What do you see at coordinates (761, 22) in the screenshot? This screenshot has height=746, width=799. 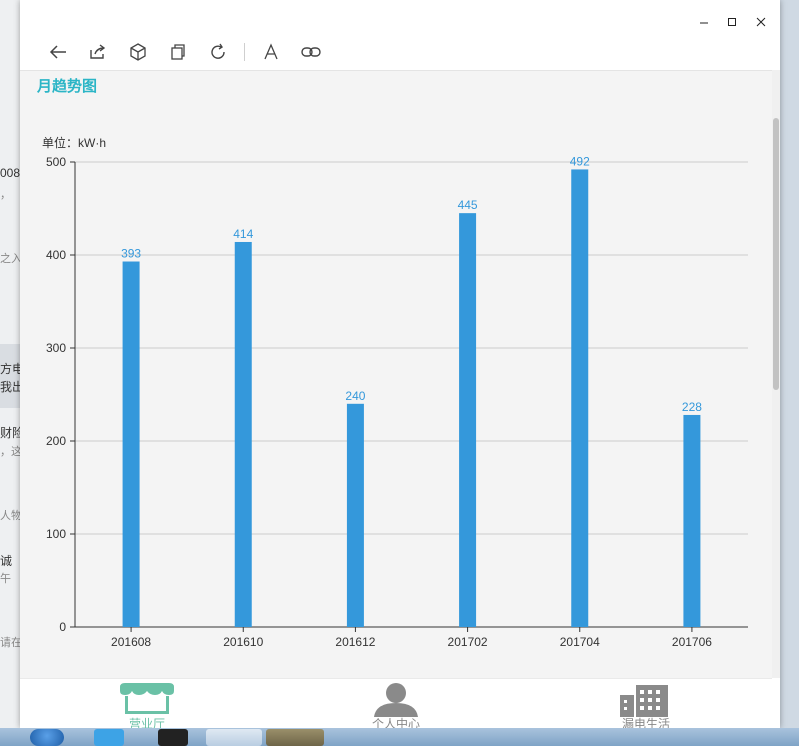 I see `close-icon` at bounding box center [761, 22].